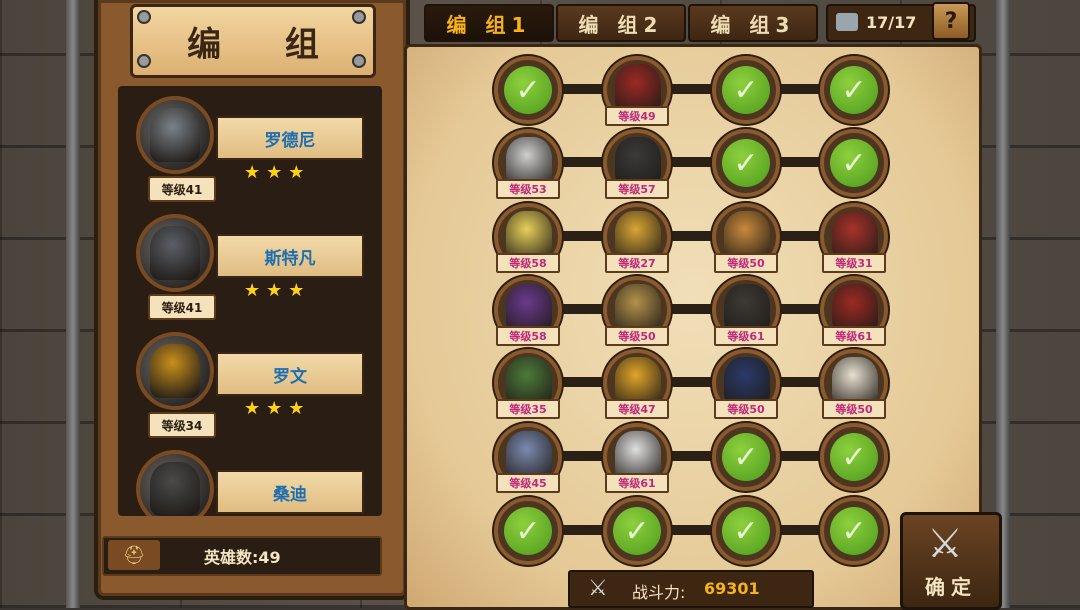 The image size is (1080, 610). Describe the element at coordinates (290, 256) in the screenshot. I see `hero-name: 斯特凡` at that location.